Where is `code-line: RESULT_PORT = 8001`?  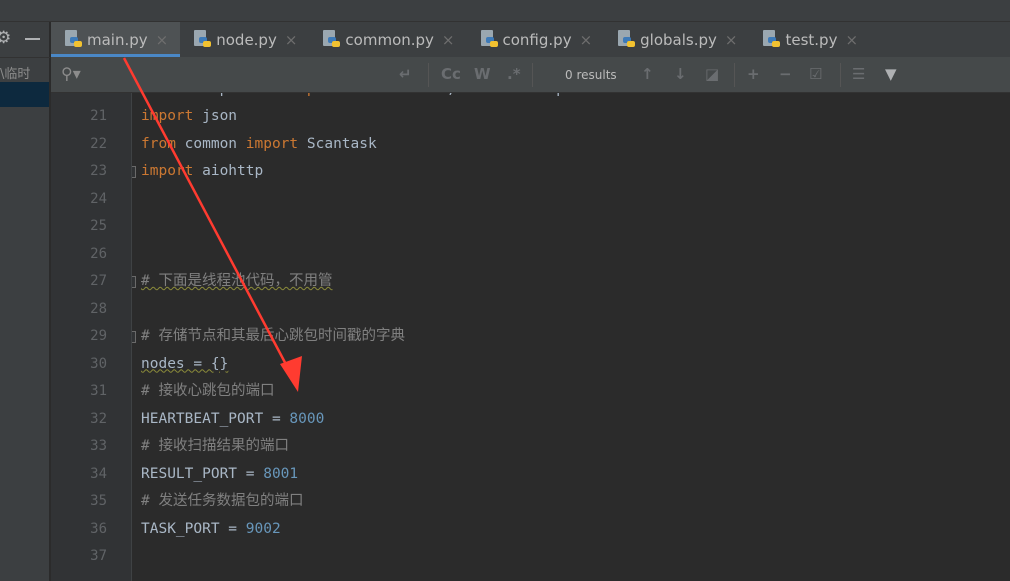
code-line: RESULT_PORT = 8001 is located at coordinates (219, 475).